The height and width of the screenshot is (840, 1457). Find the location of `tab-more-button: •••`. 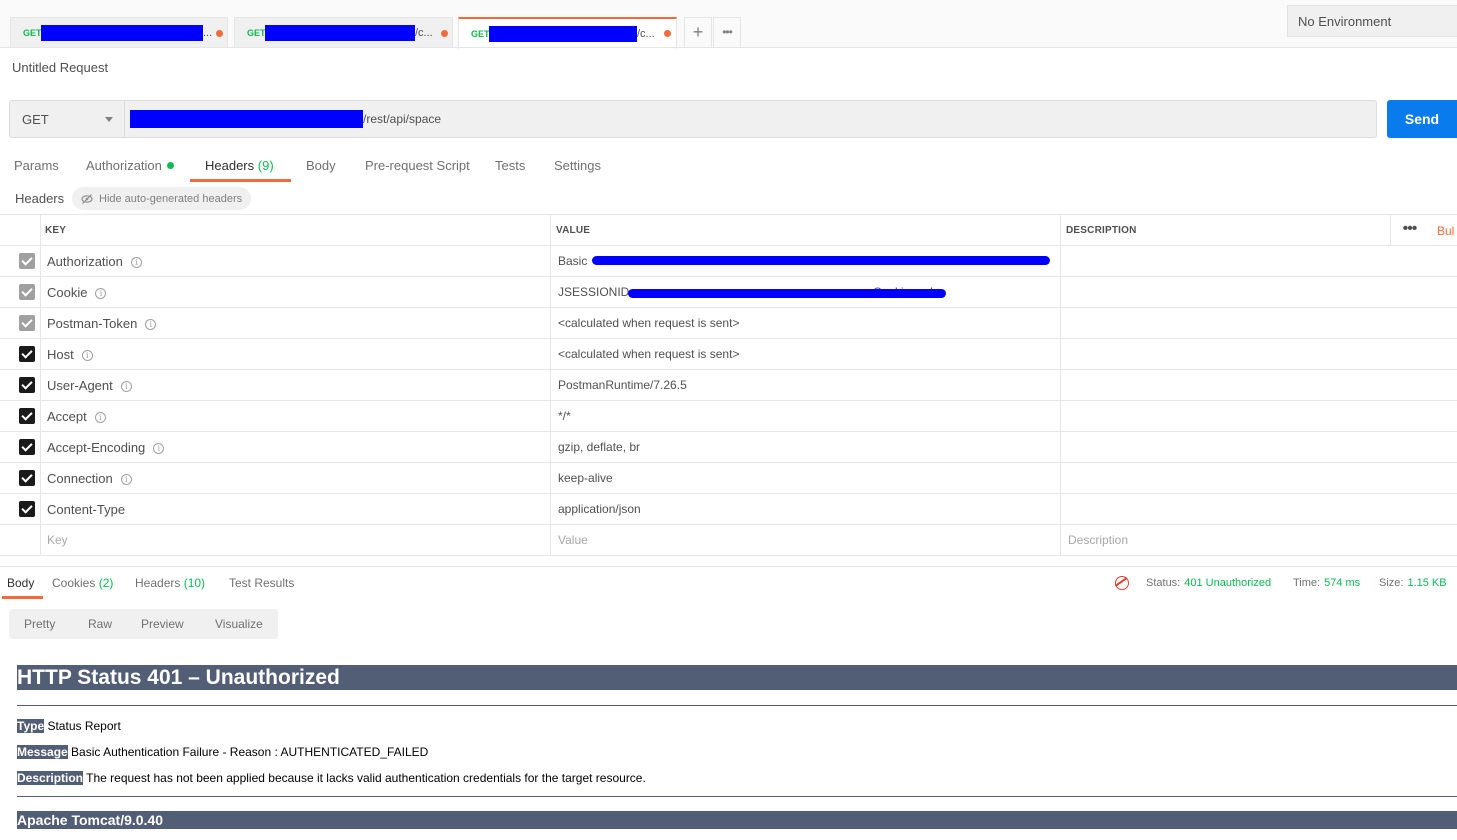

tab-more-button: ••• is located at coordinates (727, 32).